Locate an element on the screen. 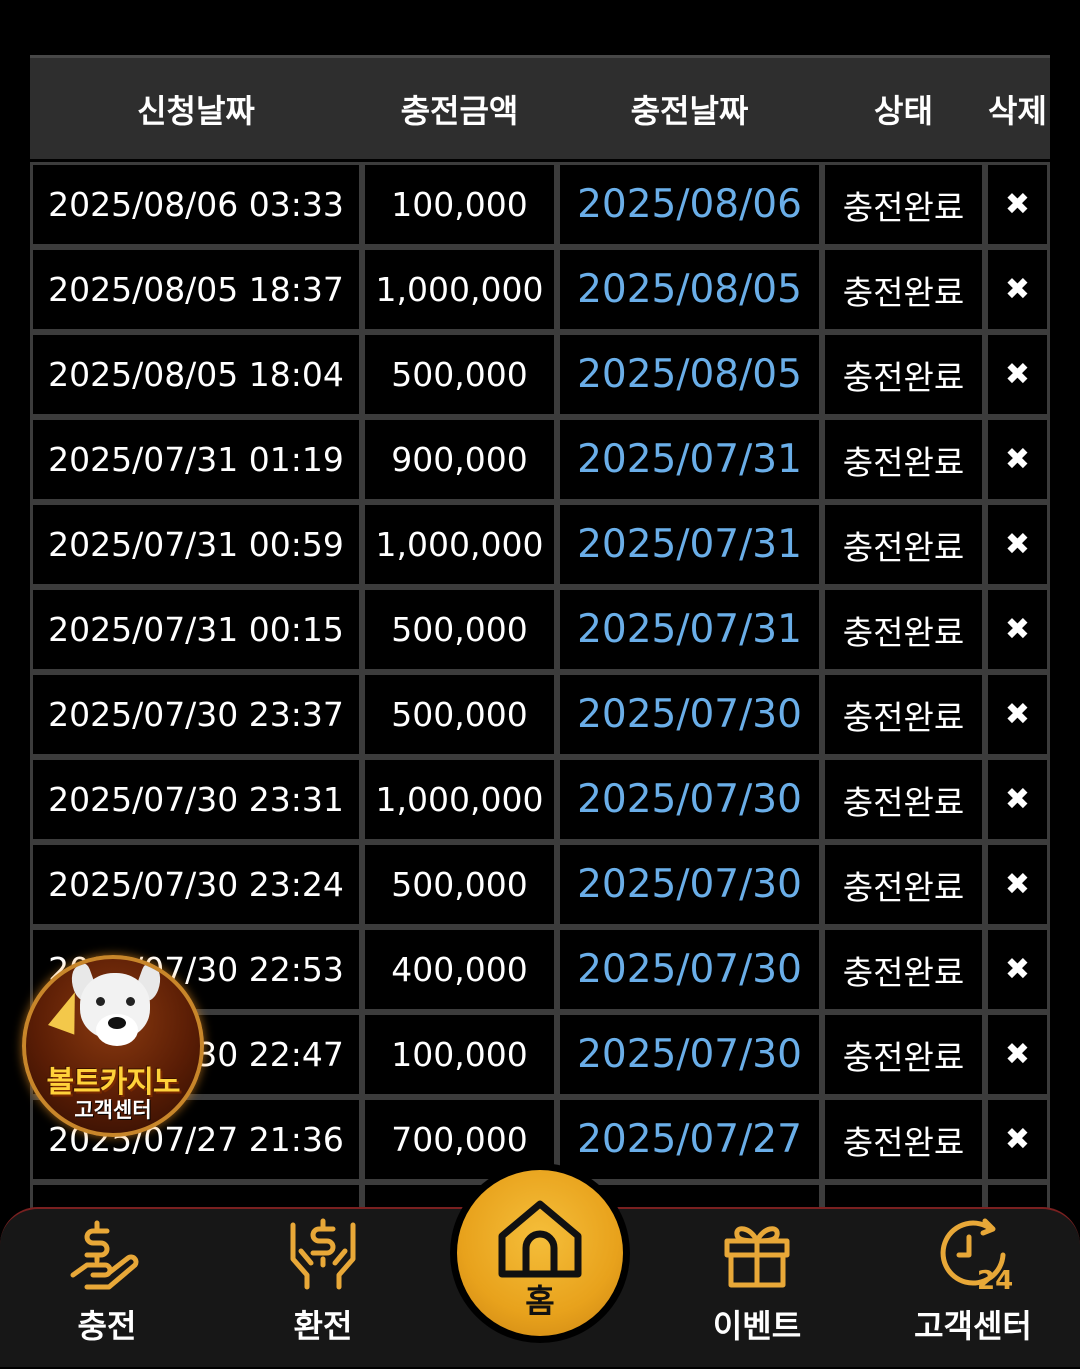  nav-support-button: 24 고객센터 is located at coordinates (973, 1289).